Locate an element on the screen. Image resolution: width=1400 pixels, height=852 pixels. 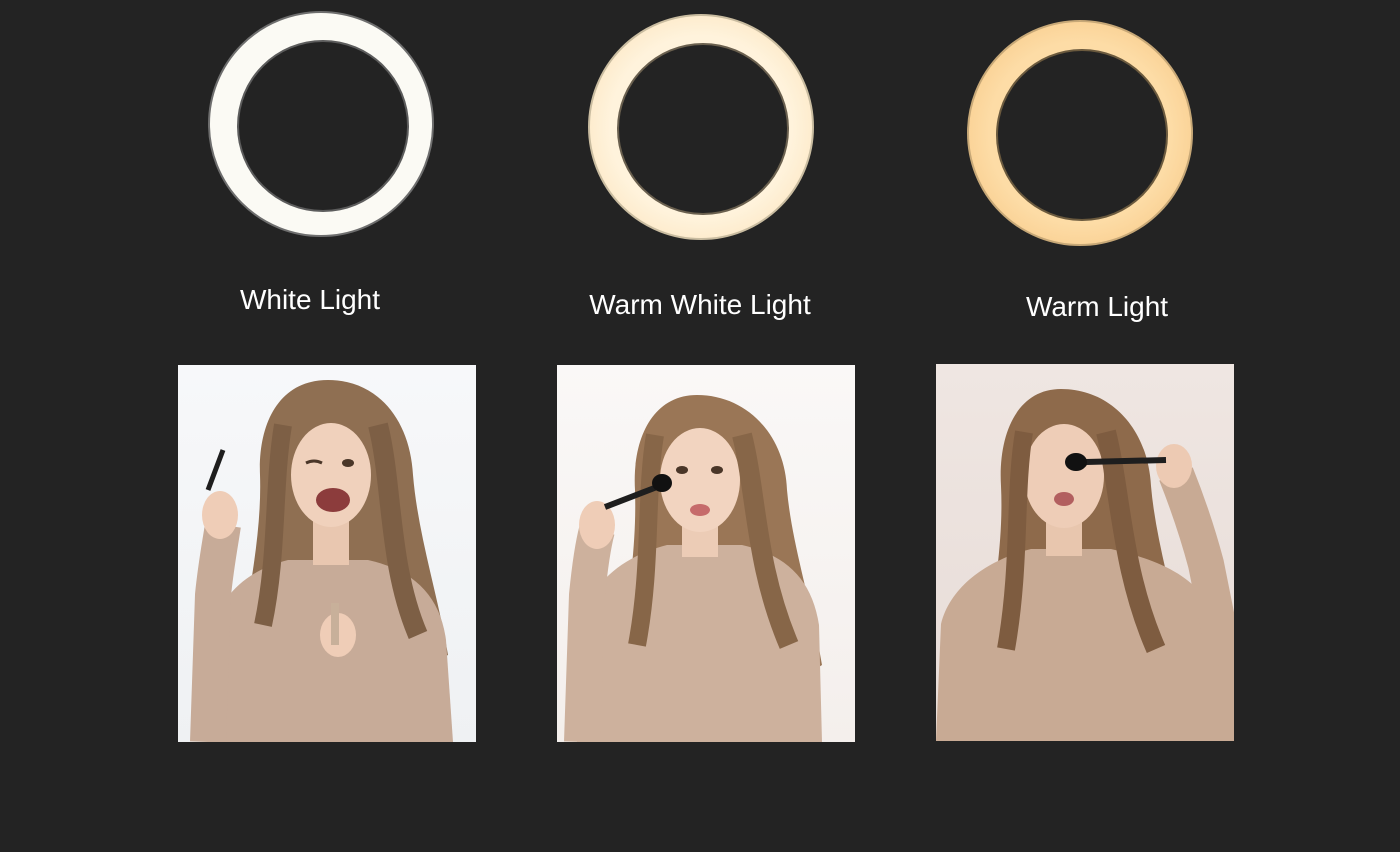
white-light-label: White Light is located at coordinates (310, 299).